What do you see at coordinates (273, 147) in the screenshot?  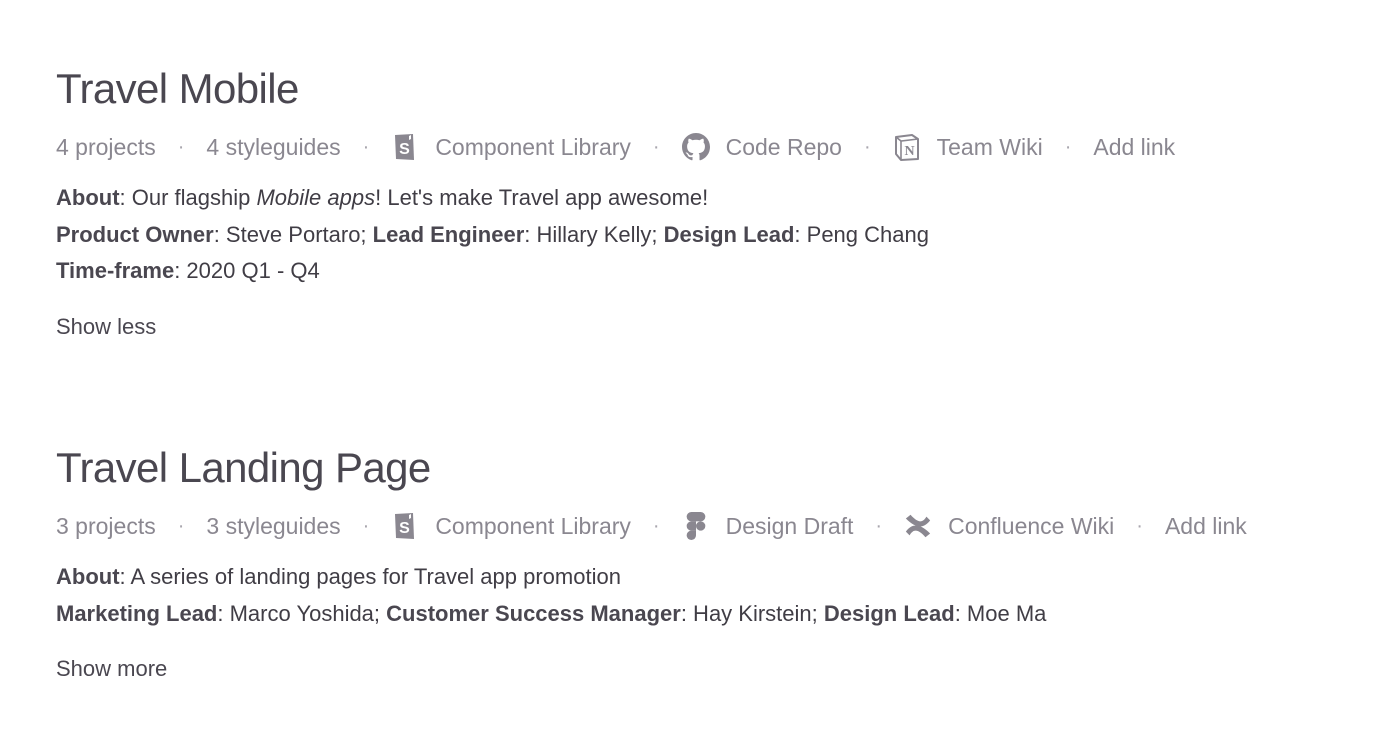 I see `styleguides-count: 4 styleguides` at bounding box center [273, 147].